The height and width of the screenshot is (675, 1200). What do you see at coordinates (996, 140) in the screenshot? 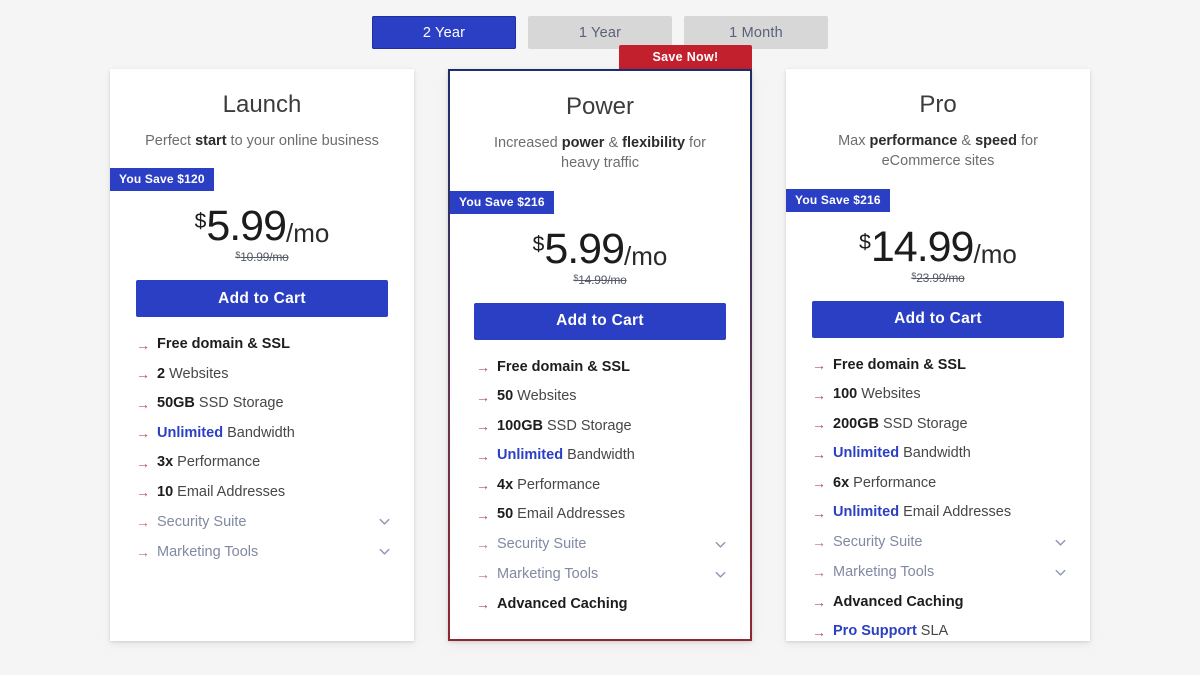
I see `tagline-part: speed` at bounding box center [996, 140].